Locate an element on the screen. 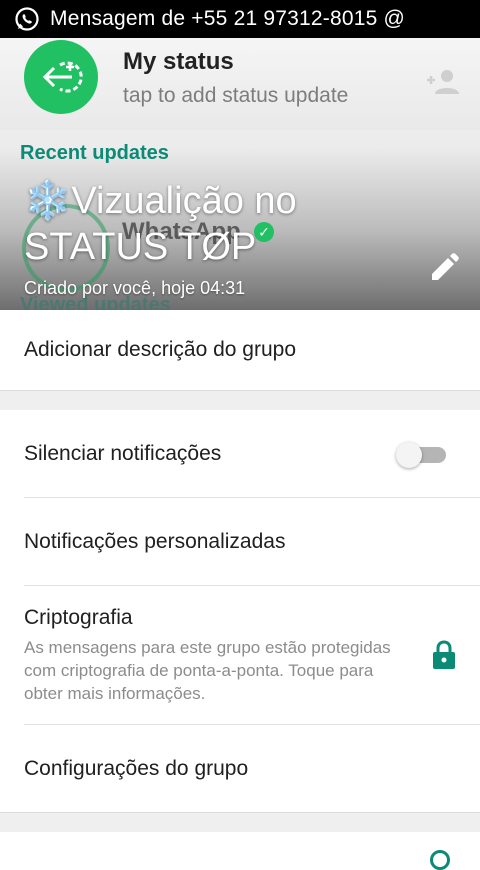 The image size is (480, 870). notification-text: Mensagem de +55 21 97312-8015 @ is located at coordinates (228, 18).